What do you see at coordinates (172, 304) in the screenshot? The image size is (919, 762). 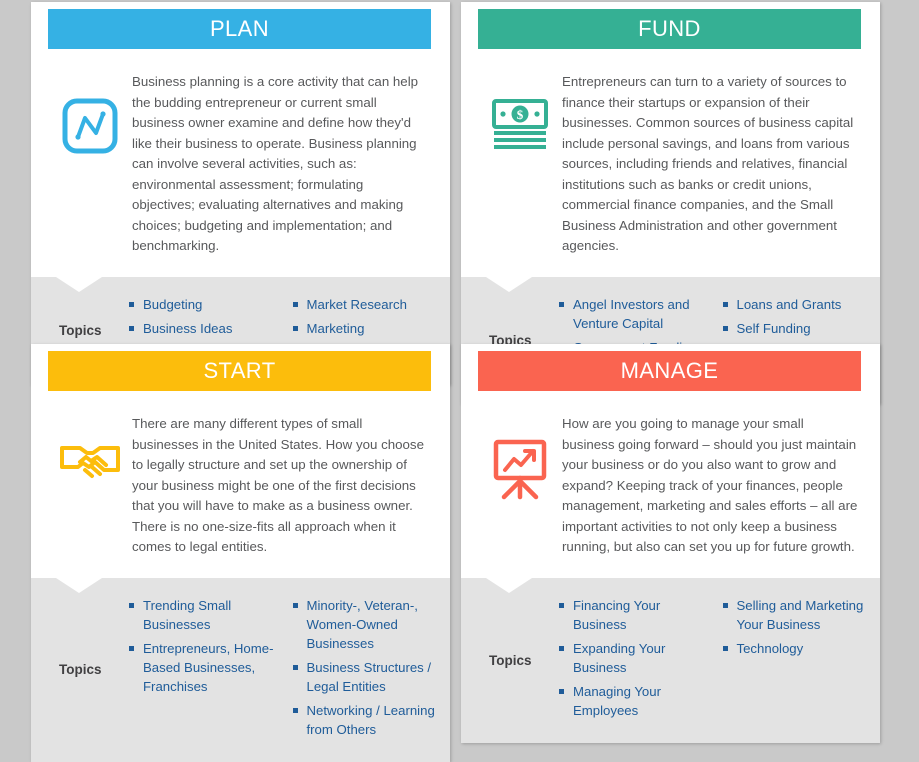 I see `topic-link: Budgeting` at bounding box center [172, 304].